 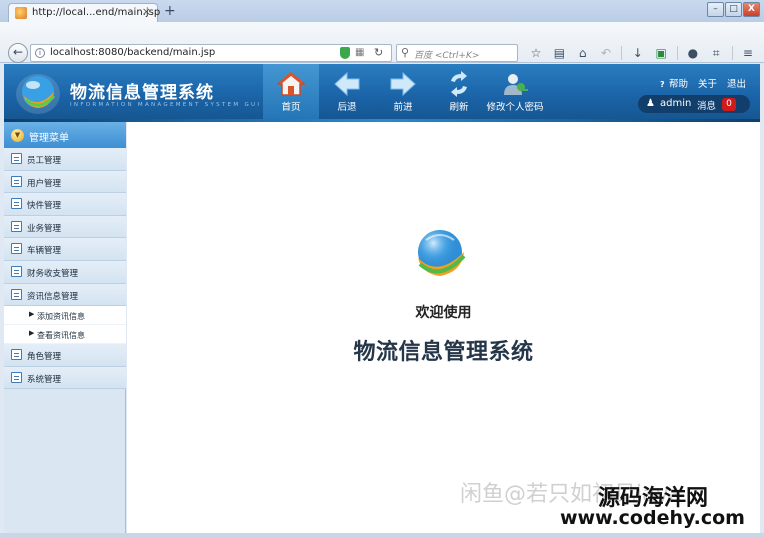 What do you see at coordinates (345, 53) in the screenshot?
I see `shield-icon` at bounding box center [345, 53].